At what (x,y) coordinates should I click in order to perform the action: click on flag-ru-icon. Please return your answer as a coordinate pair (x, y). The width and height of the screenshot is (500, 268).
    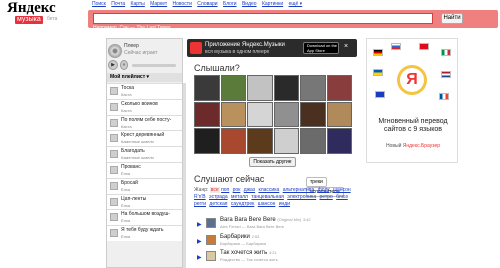
    Looking at the image, I should click on (396, 46).